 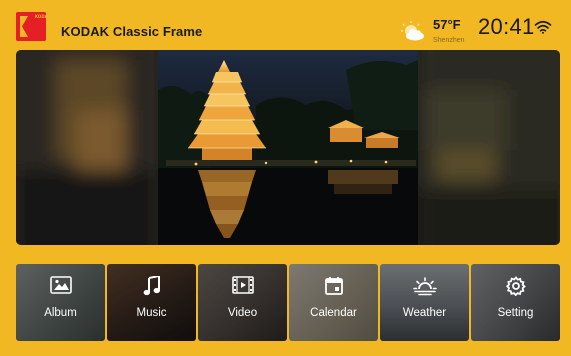 I want to click on temperature: 57°F, so click(x=447, y=24).